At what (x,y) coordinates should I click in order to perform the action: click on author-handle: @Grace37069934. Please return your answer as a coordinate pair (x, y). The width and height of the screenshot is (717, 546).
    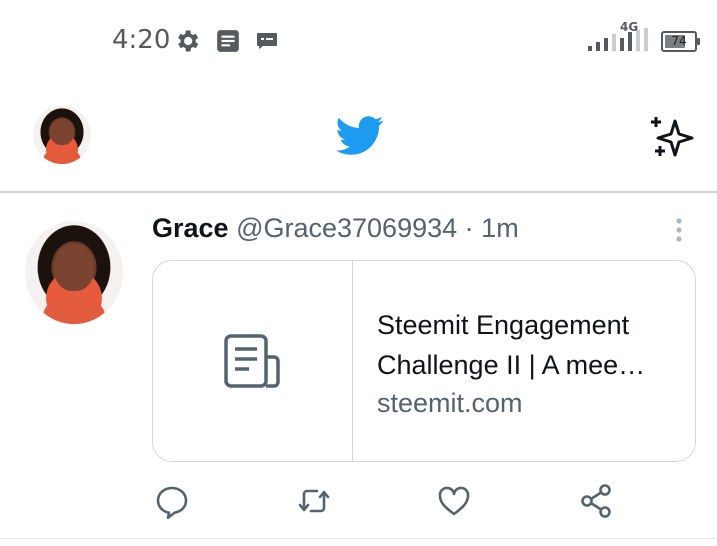
    Looking at the image, I should click on (346, 228).